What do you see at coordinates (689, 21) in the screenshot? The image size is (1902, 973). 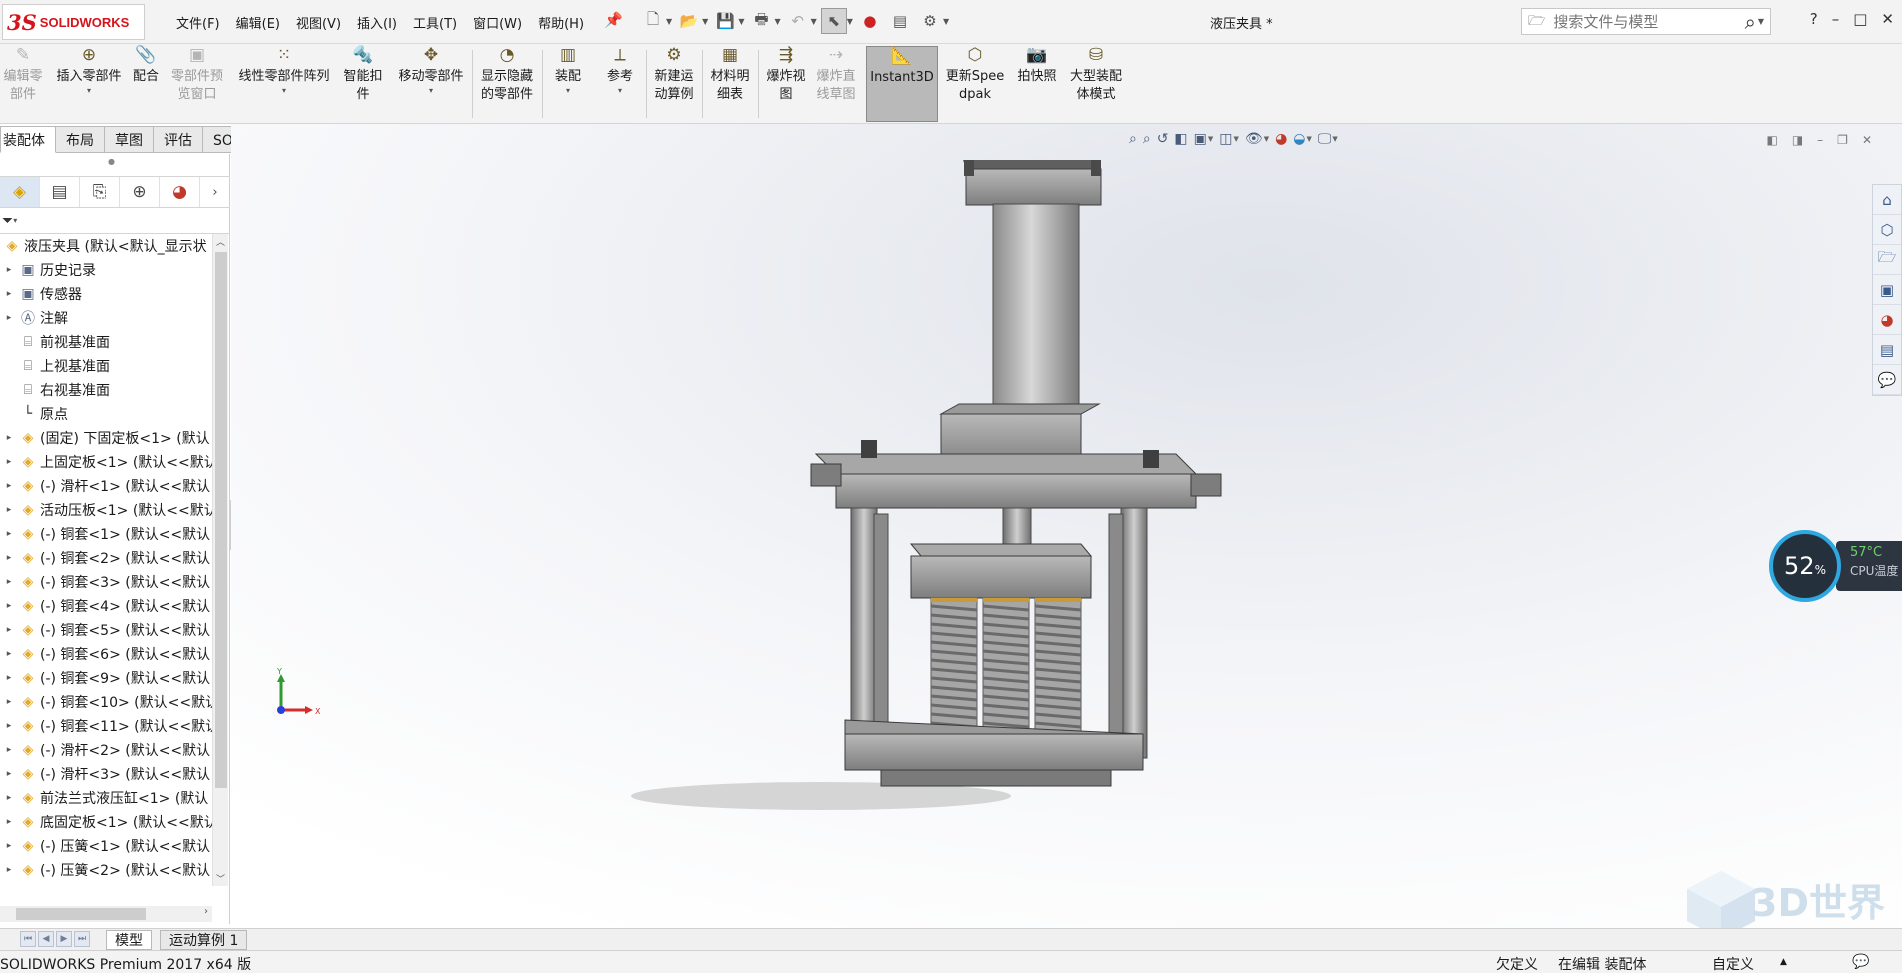 I see `open-folder-icon: 📂` at bounding box center [689, 21].